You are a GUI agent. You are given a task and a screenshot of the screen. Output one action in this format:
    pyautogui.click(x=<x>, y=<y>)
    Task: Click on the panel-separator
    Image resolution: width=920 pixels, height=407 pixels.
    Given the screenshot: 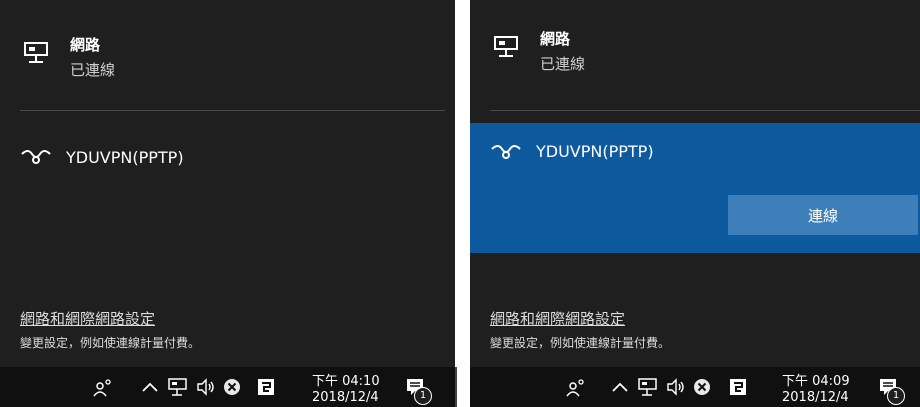 What is the action you would take?
    pyautogui.click(x=456, y=387)
    